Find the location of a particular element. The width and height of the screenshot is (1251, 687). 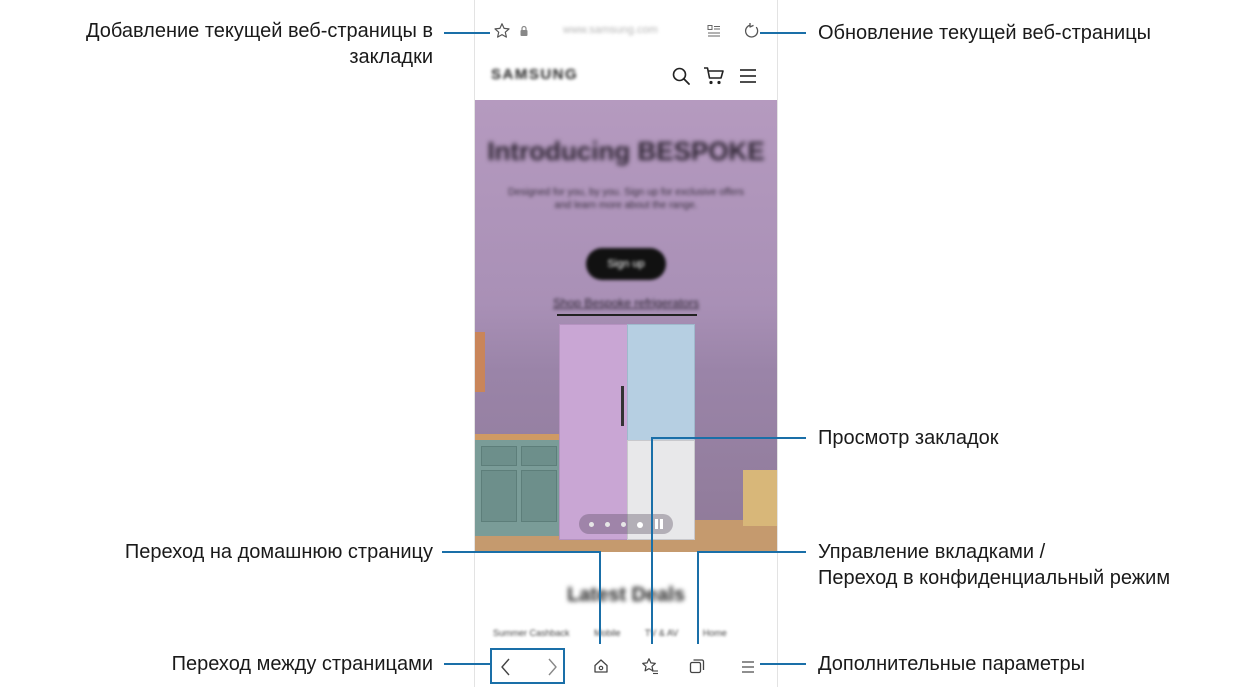

fridge-left-door is located at coordinates (594, 432).